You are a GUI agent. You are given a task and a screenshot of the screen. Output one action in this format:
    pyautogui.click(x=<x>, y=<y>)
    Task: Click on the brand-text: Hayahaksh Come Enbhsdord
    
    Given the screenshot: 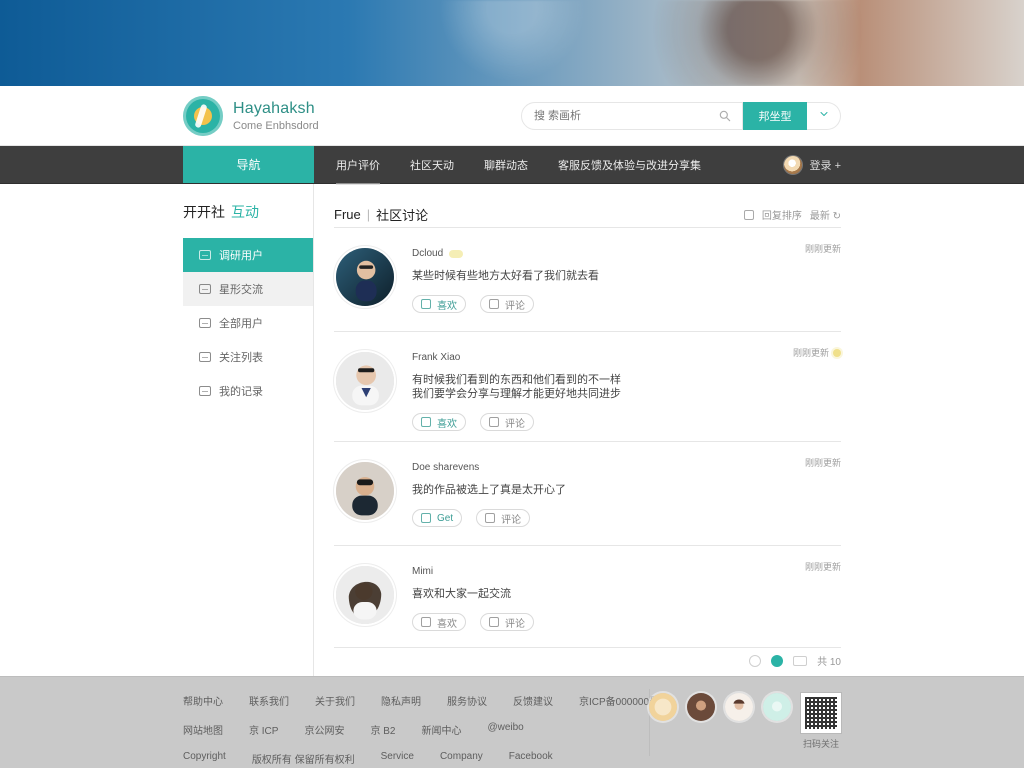 What is the action you would take?
    pyautogui.click(x=276, y=116)
    